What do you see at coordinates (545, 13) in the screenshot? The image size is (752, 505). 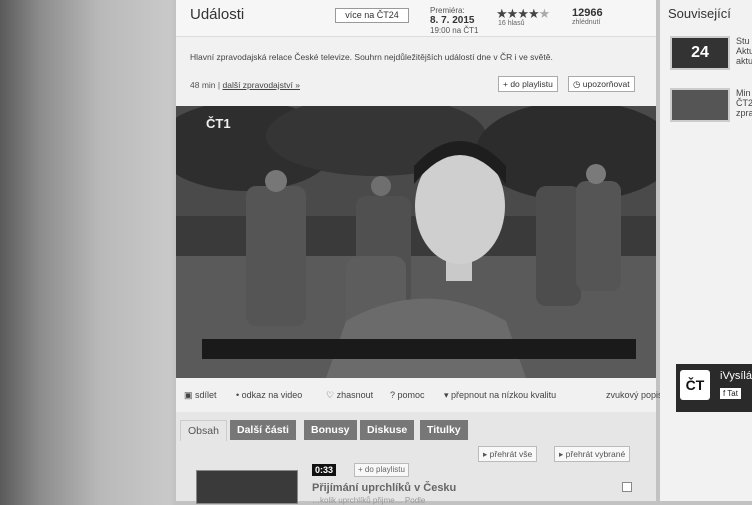 I see `star-empty-icon: ★` at bounding box center [545, 13].